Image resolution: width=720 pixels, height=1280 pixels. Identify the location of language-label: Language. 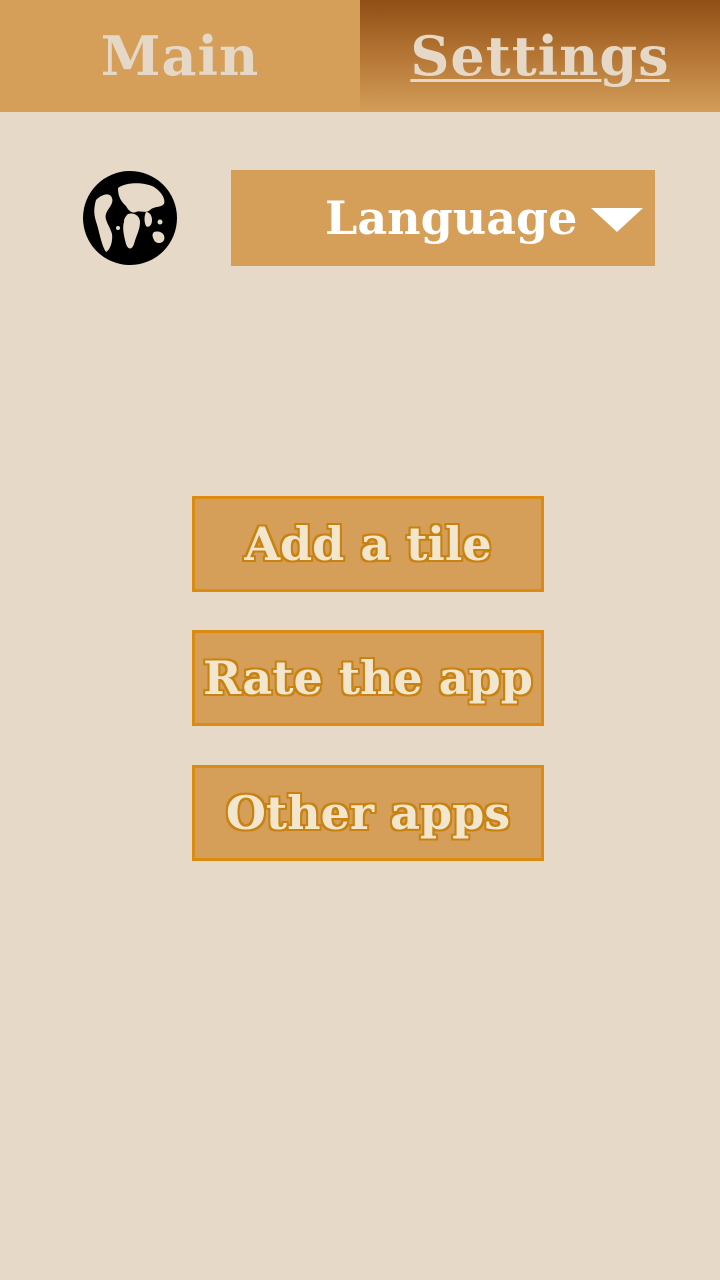
(451, 218).